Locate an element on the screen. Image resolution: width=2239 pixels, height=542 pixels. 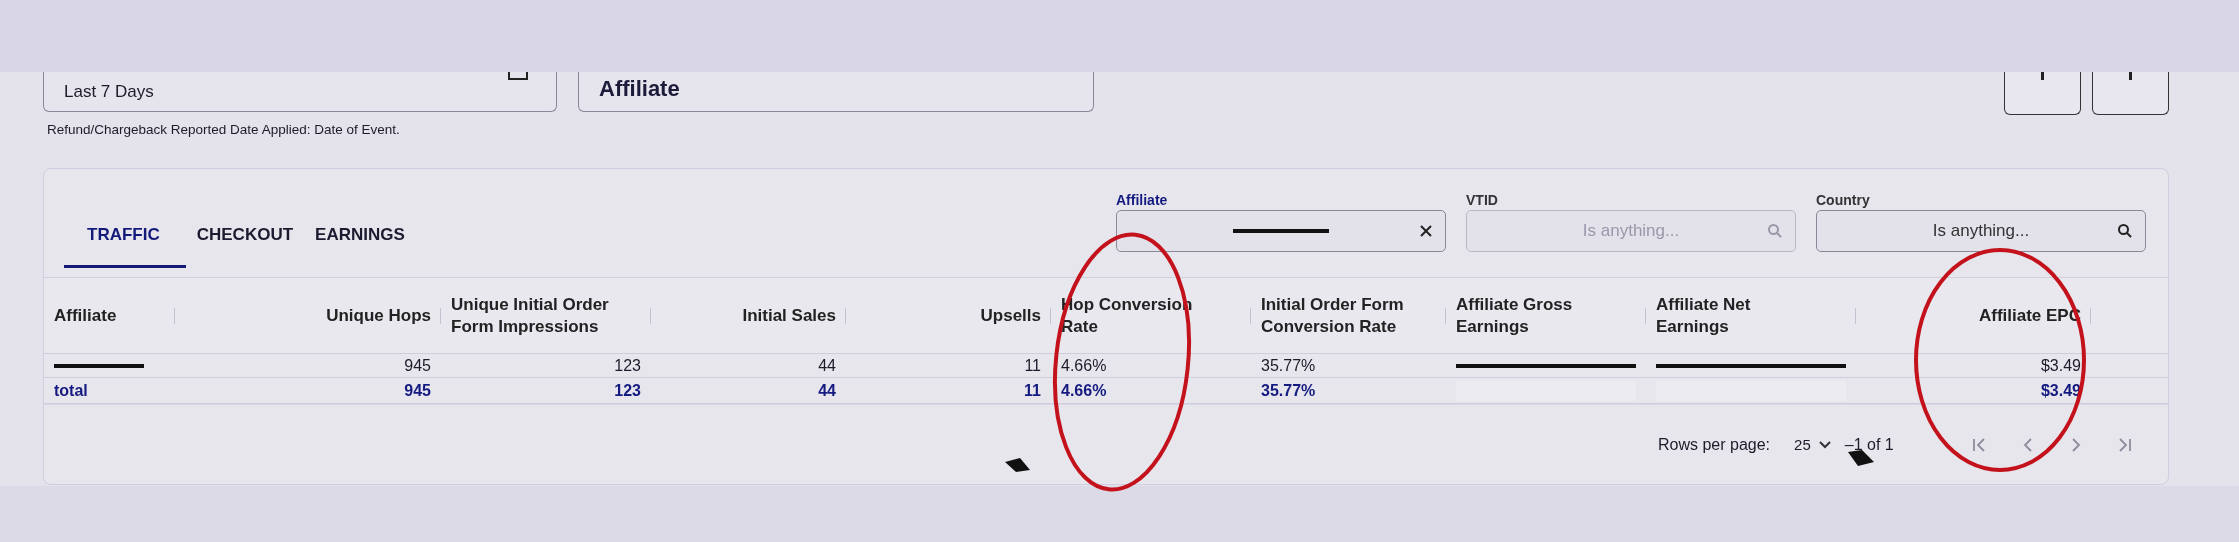
rows-per-page-label: Rows per page: is located at coordinates (1714, 444).